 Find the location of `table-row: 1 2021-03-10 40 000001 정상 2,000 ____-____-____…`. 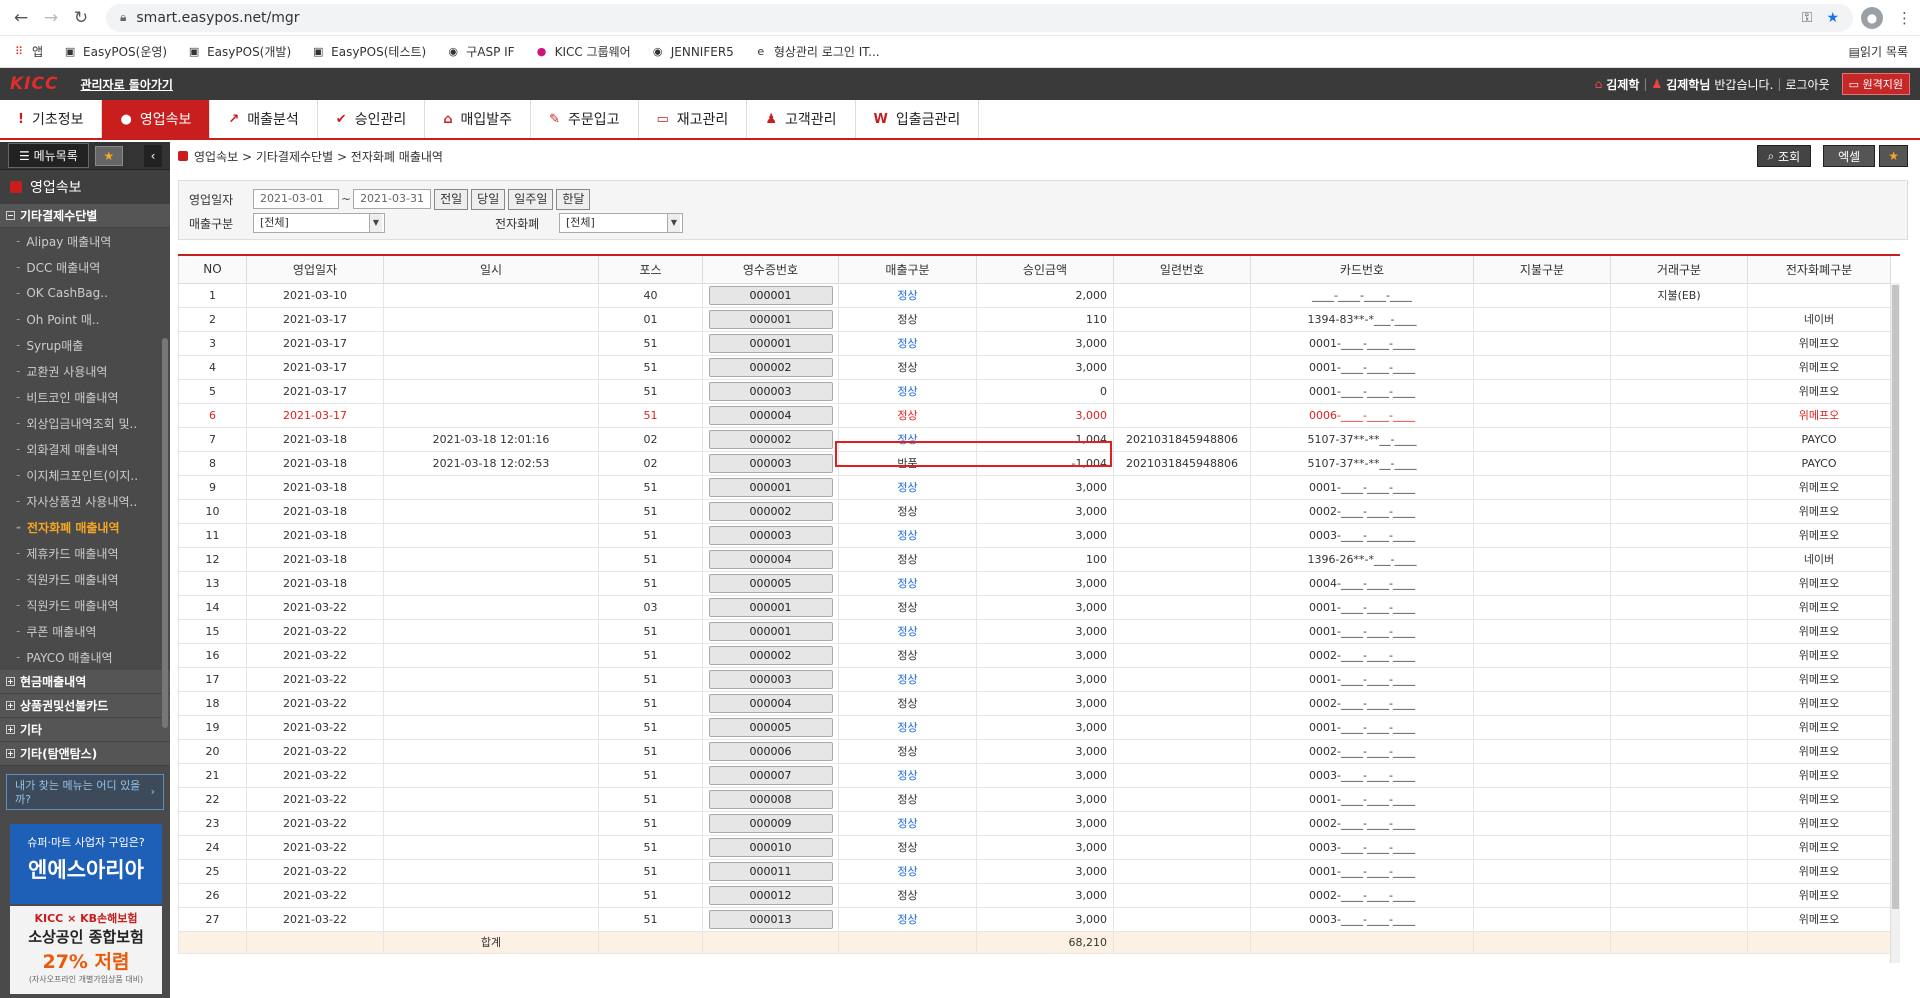

table-row: 1 2021-03-10 40 000001 정상 2,000 ____-____-____… is located at coordinates (1034, 295).